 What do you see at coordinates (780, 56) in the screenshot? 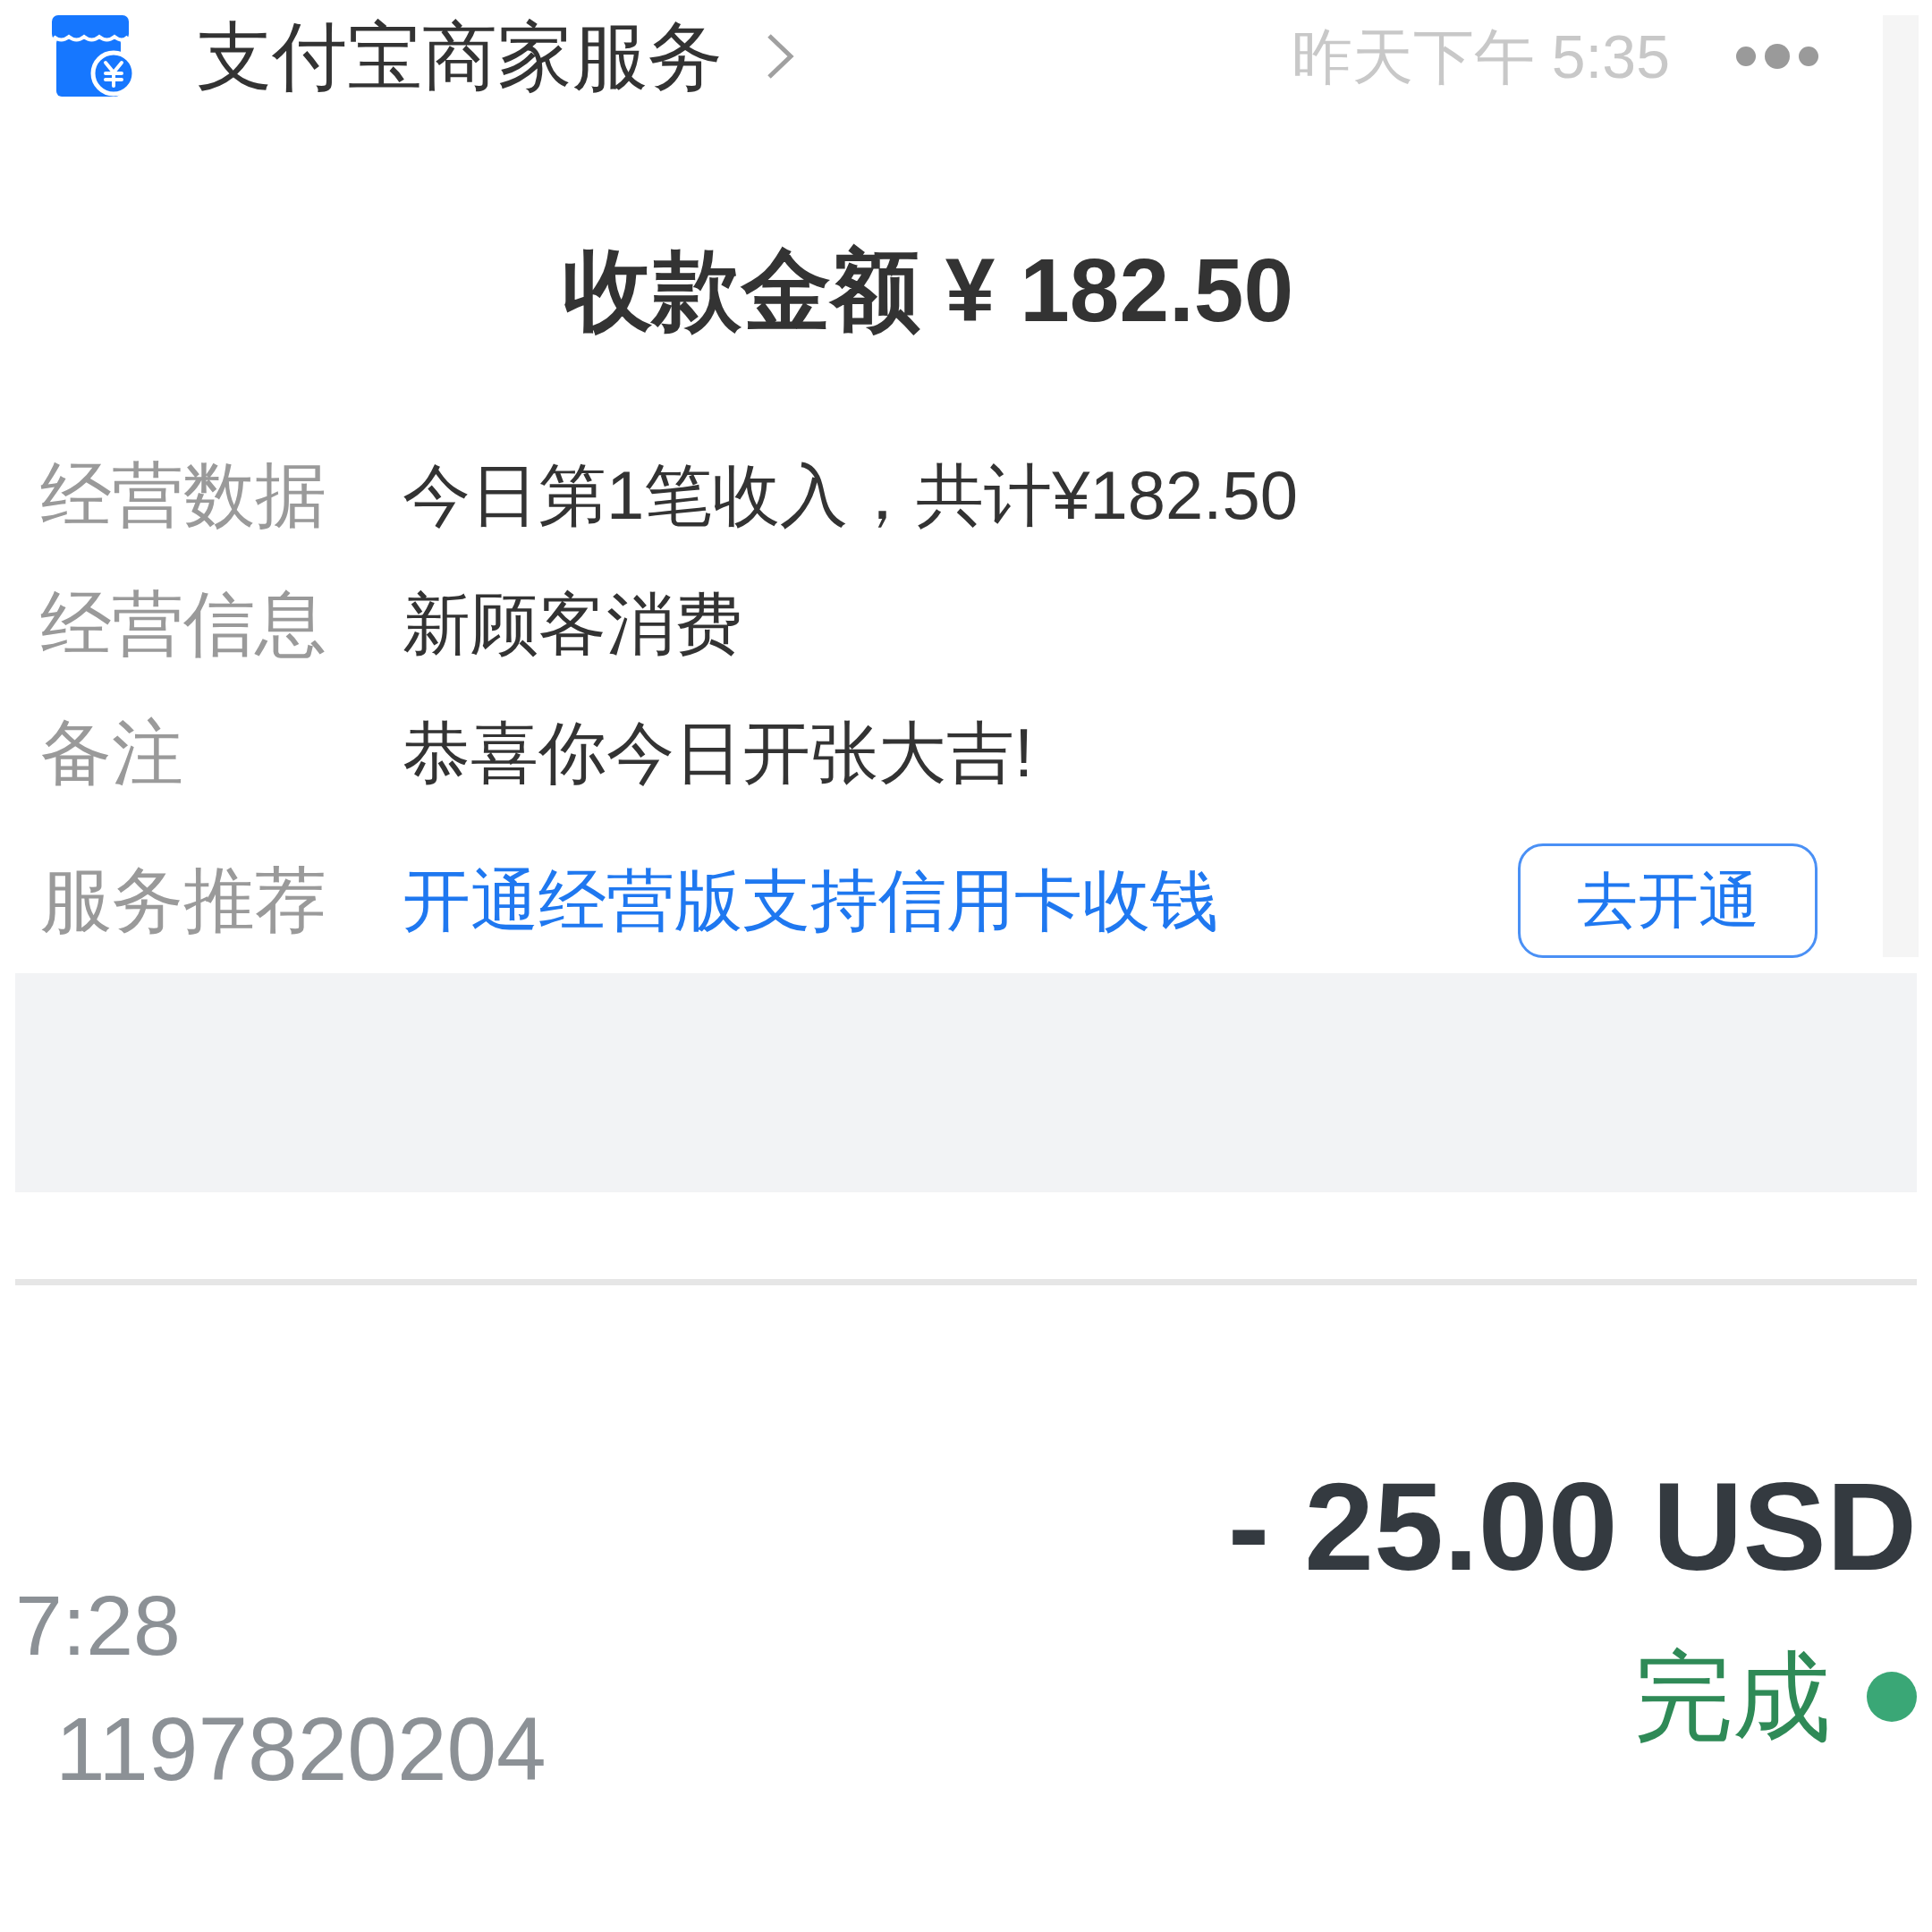
I see `chevron-right-icon` at bounding box center [780, 56].